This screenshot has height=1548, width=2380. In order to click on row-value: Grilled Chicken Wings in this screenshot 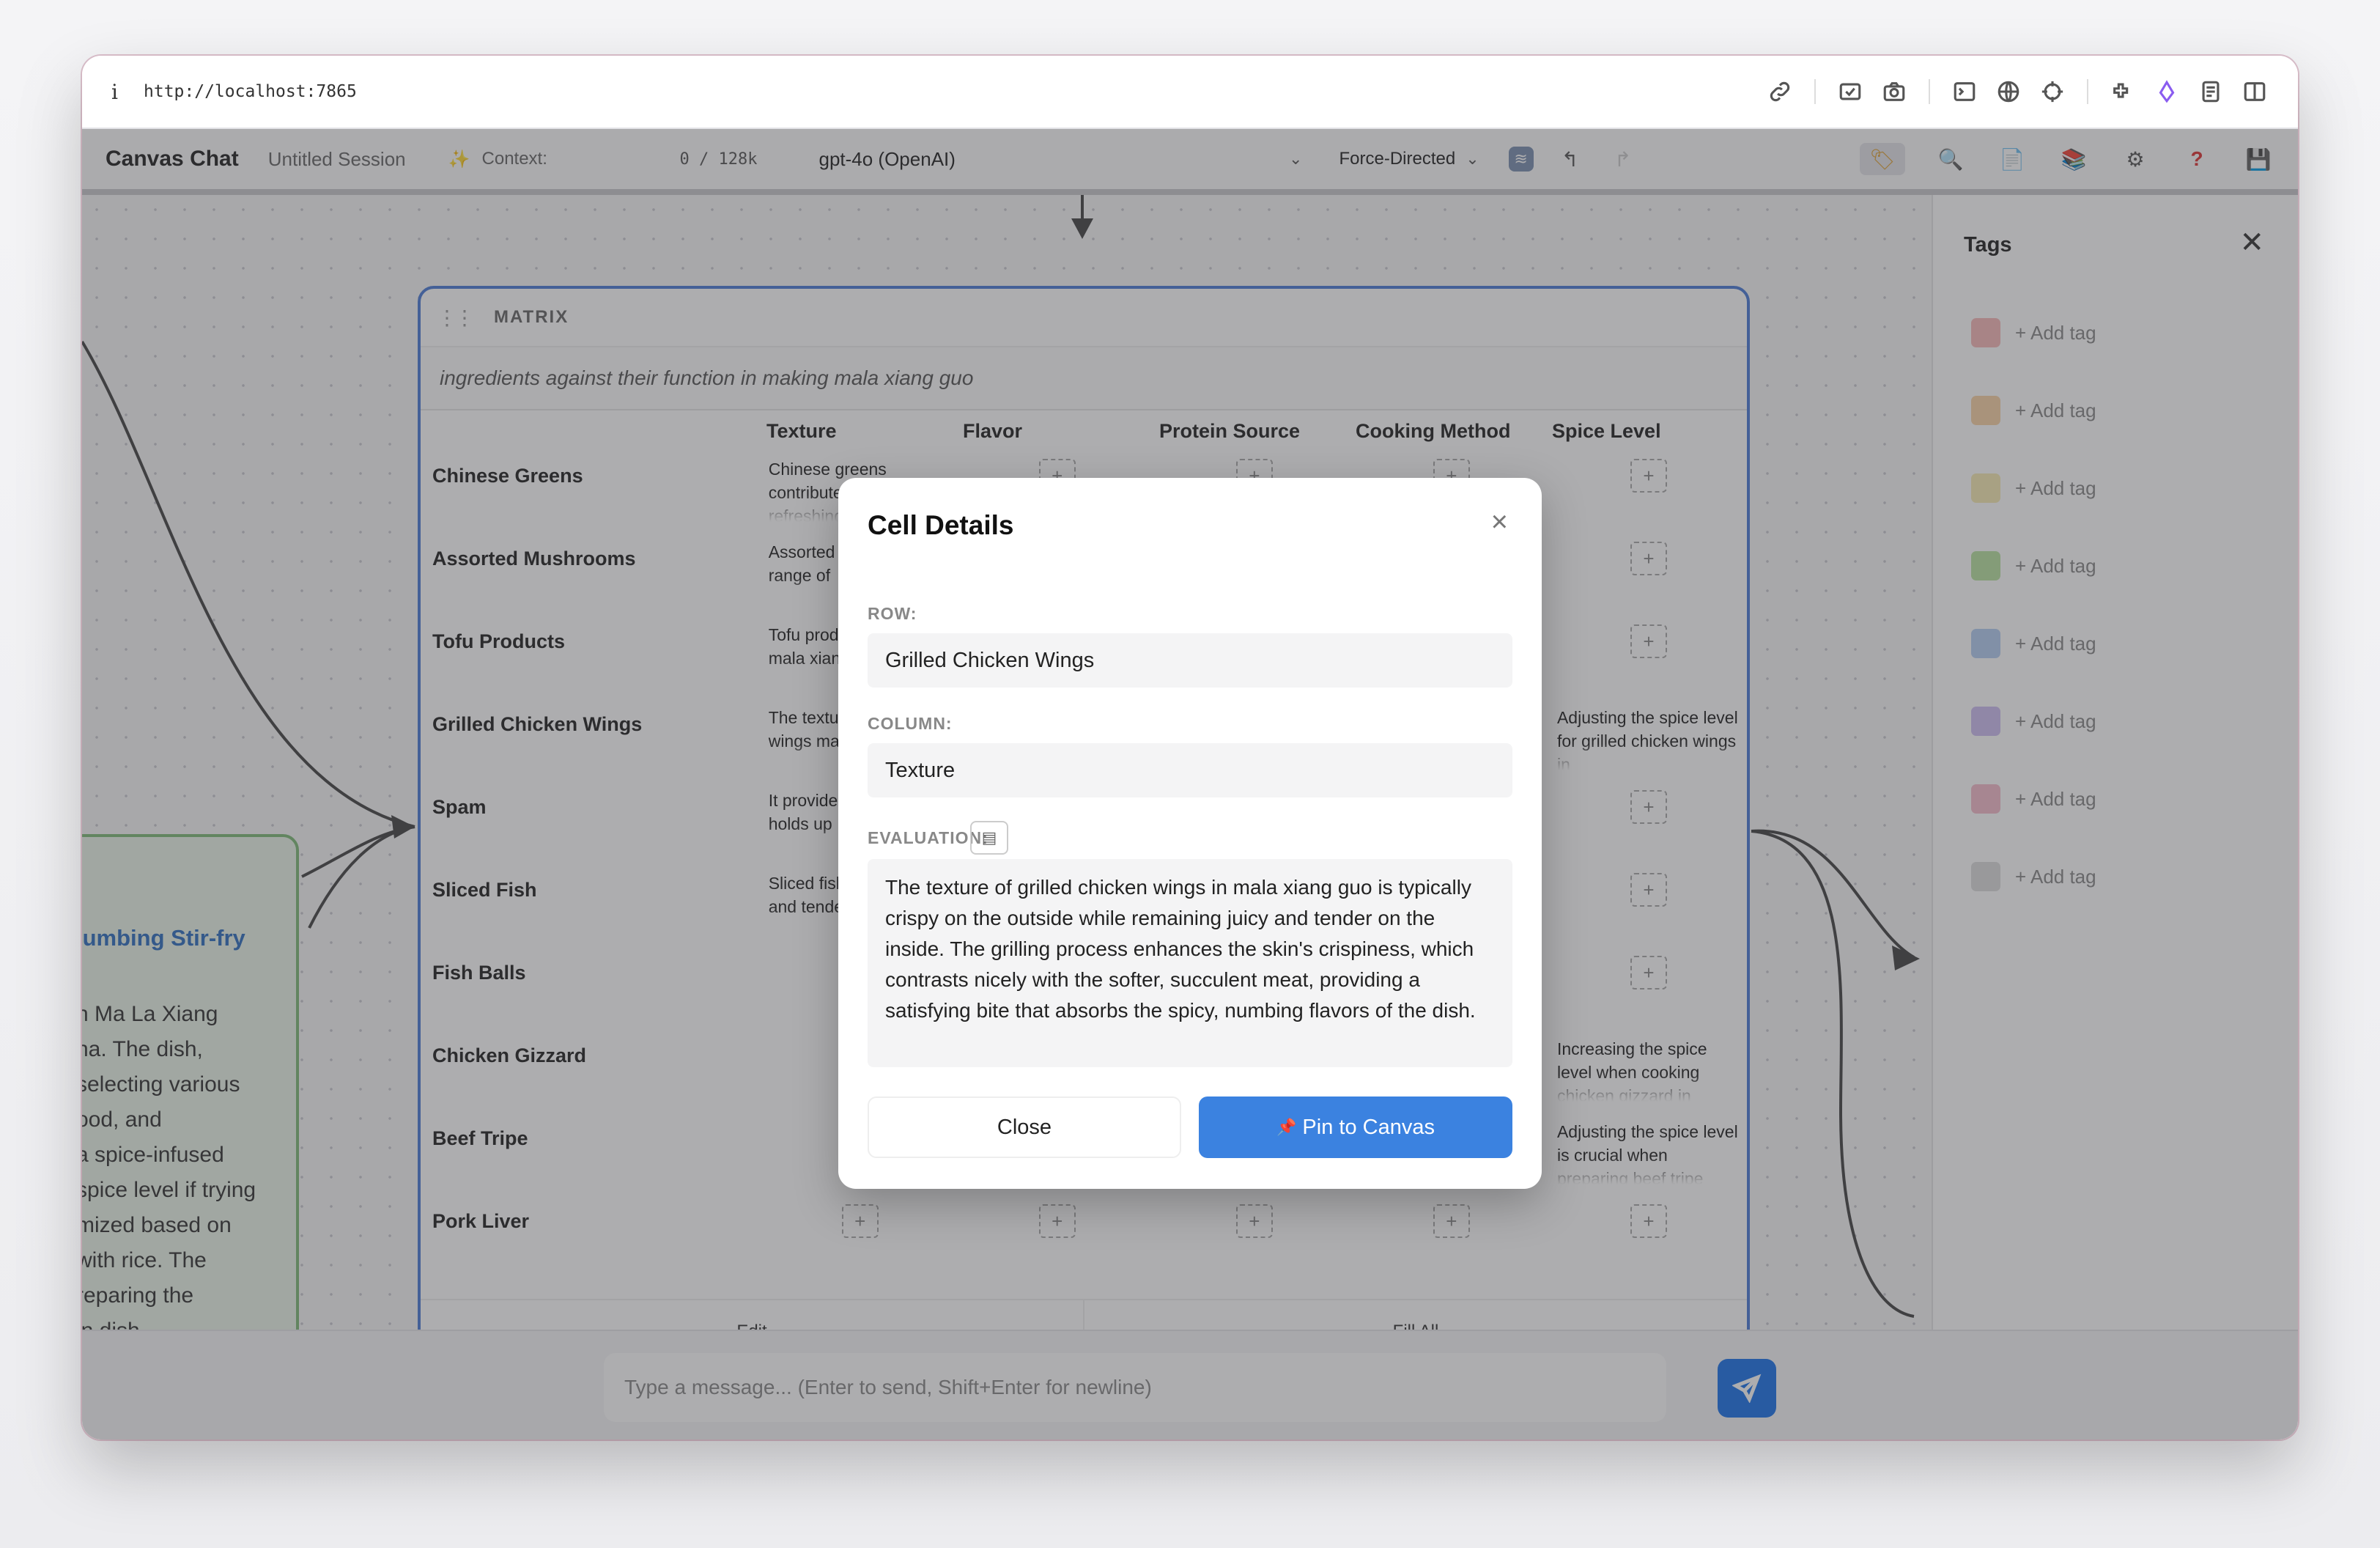, I will do `click(1190, 660)`.